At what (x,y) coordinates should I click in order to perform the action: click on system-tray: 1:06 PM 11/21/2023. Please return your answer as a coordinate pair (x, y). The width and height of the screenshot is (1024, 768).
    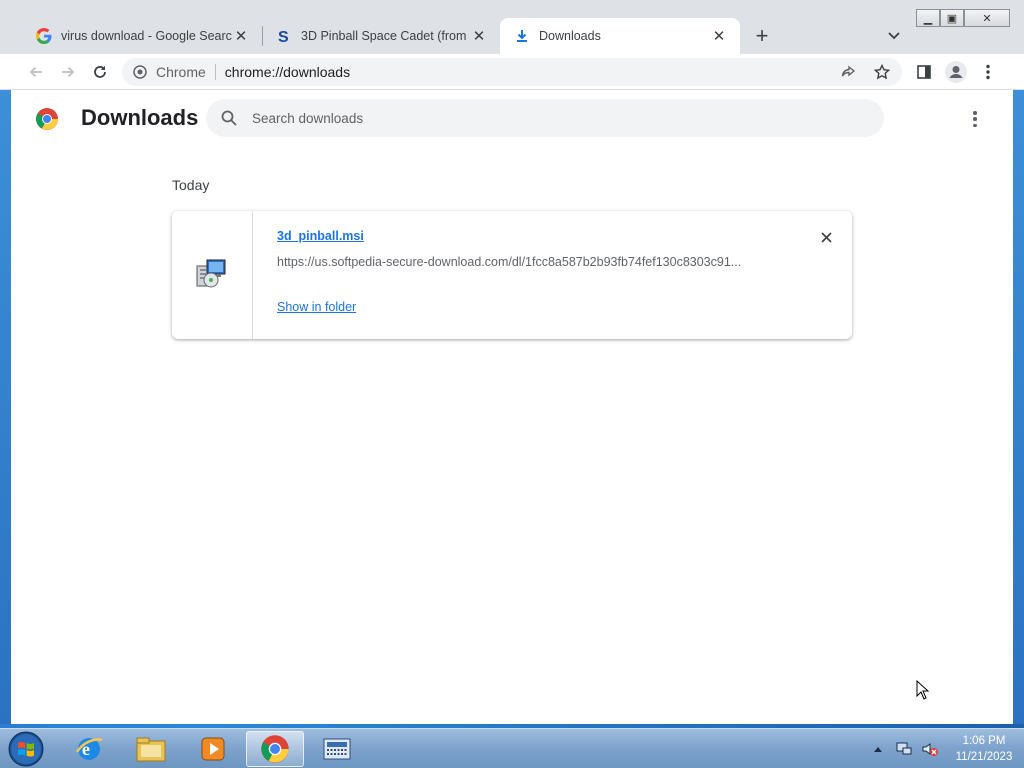
    Looking at the image, I should click on (946, 748).